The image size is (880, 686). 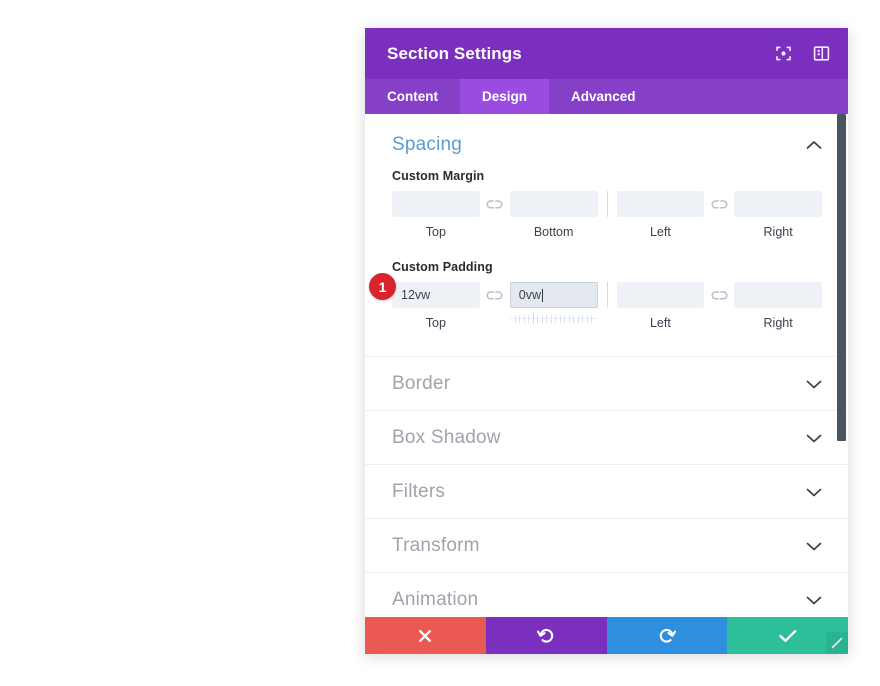 I want to click on custom-margin-controls: Top Bottom Left Right, so click(x=607, y=215).